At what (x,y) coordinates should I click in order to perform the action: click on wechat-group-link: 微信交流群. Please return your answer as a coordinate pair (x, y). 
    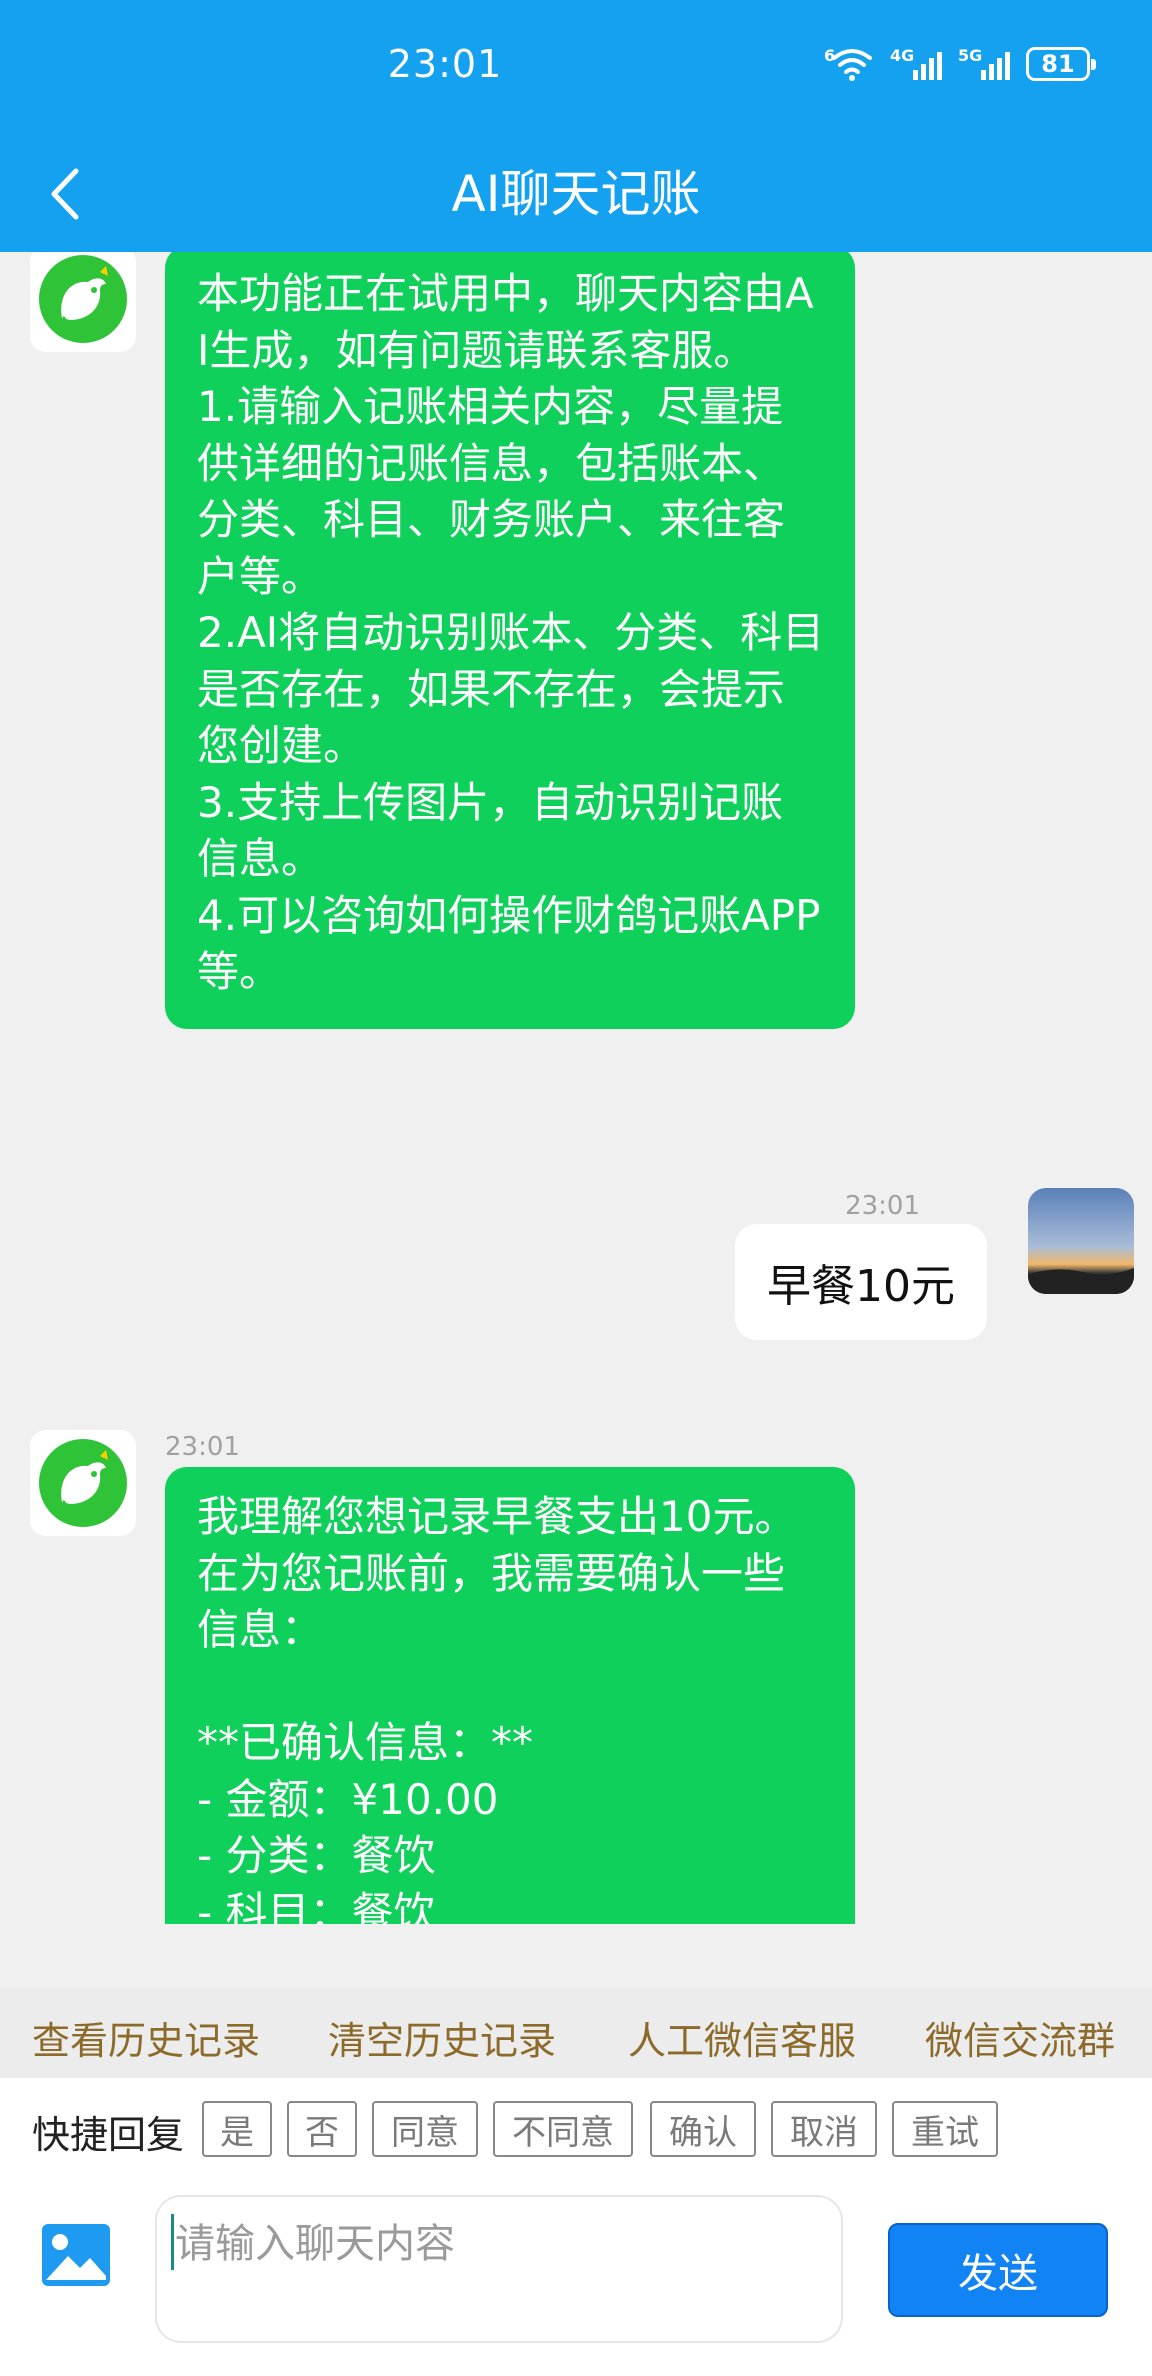
    Looking at the image, I should click on (1020, 2037).